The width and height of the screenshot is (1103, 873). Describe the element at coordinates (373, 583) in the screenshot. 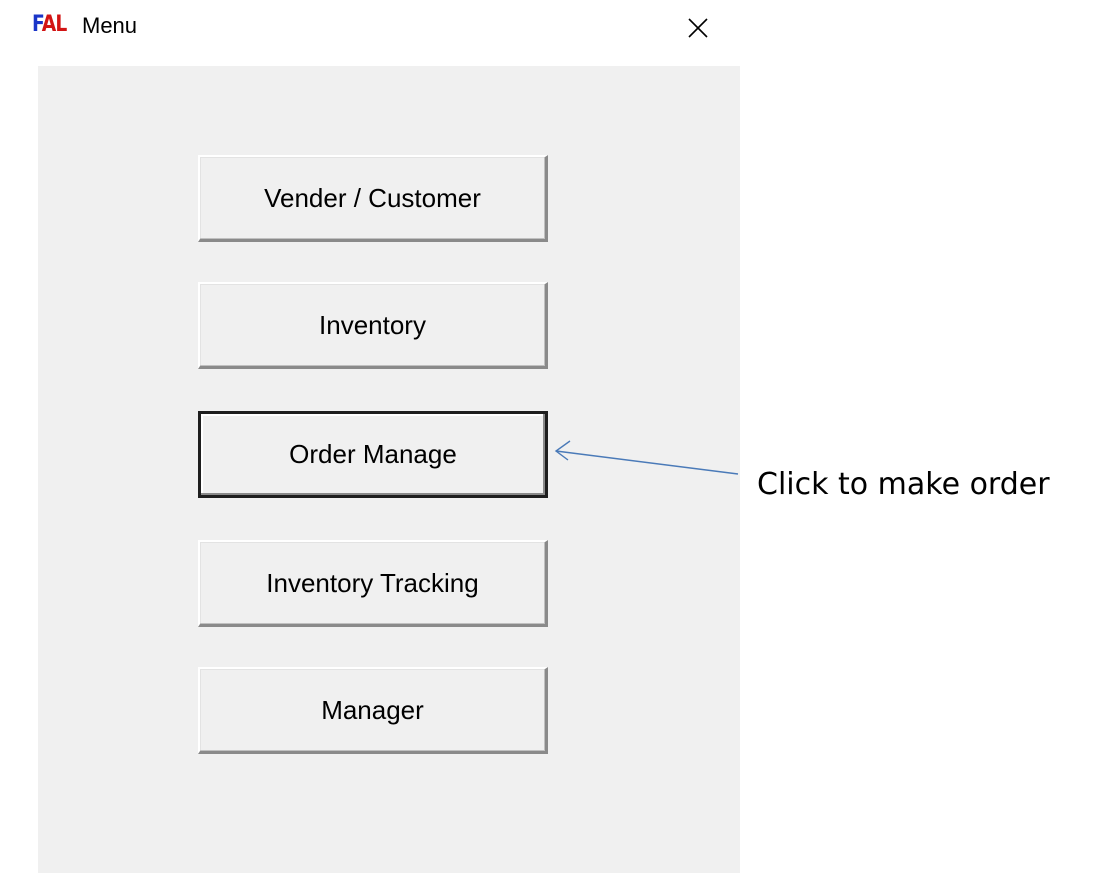

I see `inventory-tracking-button: Inventory Tracking` at that location.